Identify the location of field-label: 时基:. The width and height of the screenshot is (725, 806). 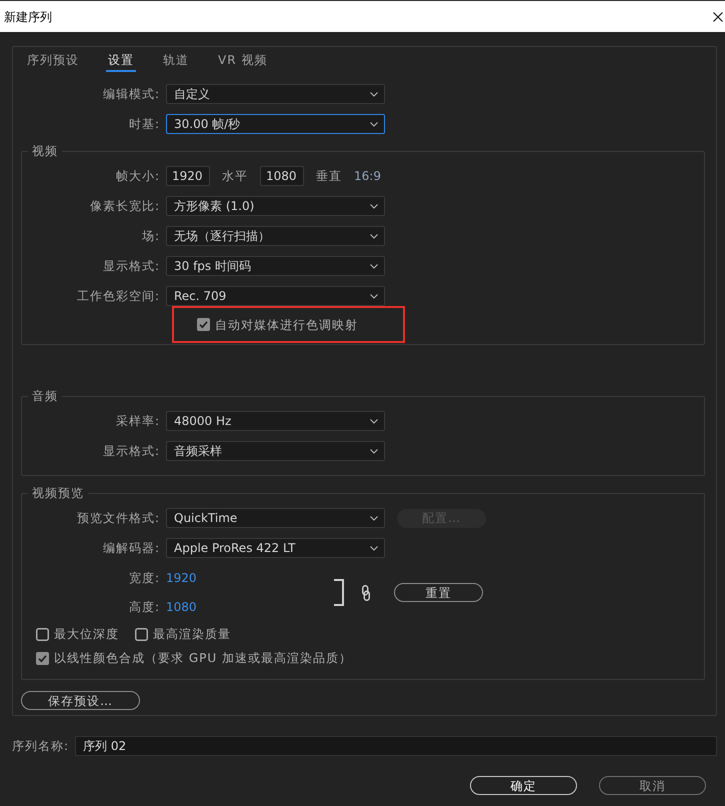
(144, 124).